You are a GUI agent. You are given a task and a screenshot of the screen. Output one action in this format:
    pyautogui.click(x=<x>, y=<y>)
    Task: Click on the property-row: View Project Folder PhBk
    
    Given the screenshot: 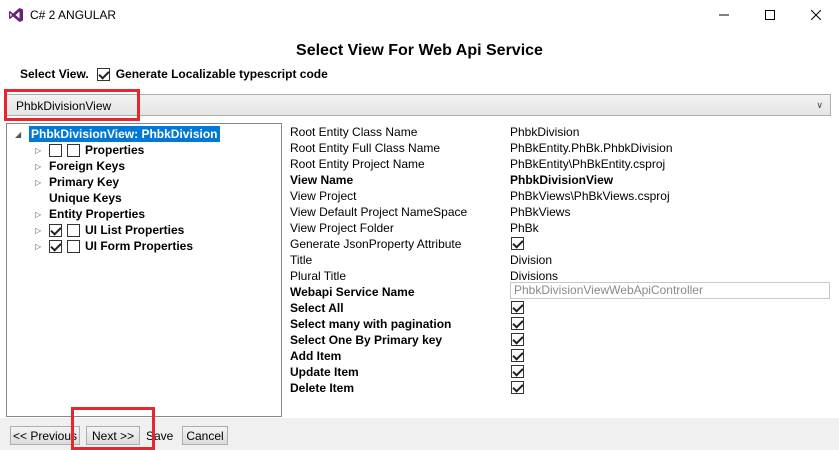 What is the action you would take?
    pyautogui.click(x=562, y=228)
    